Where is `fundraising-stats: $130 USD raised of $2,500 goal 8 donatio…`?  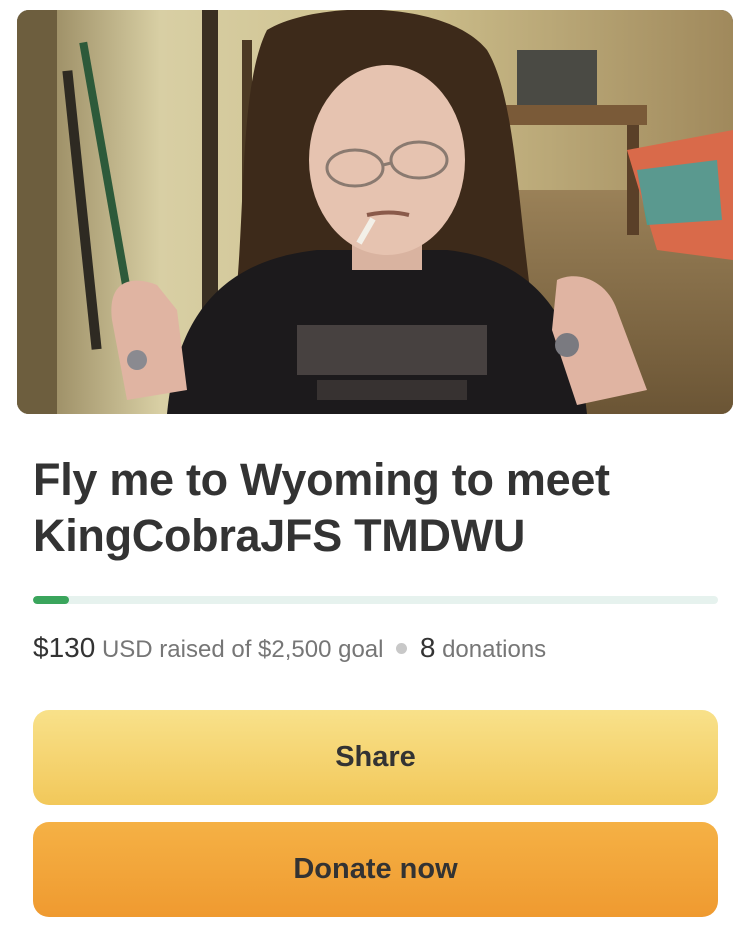 fundraising-stats: $130 USD raised of $2,500 goal 8 donatio… is located at coordinates (383, 649).